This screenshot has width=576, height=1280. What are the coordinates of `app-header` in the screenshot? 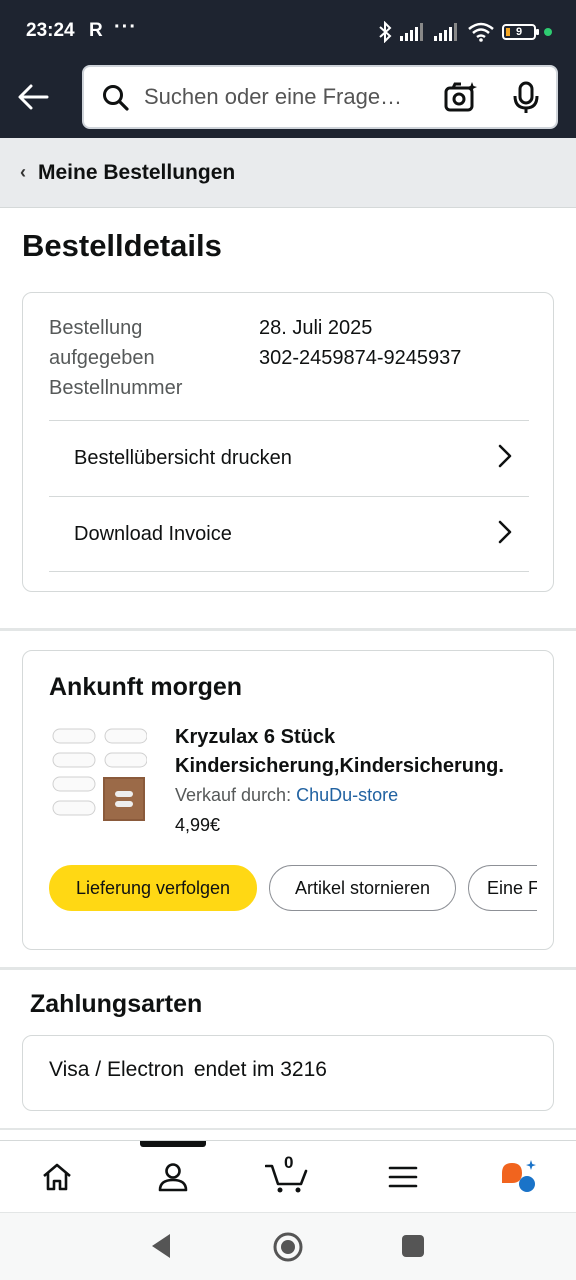 It's located at (288, 98).